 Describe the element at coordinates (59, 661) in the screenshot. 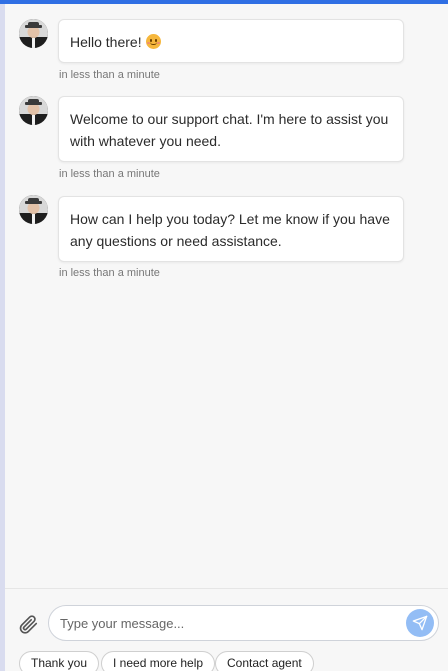

I see `quick-reply-thank-you: Thank you` at that location.